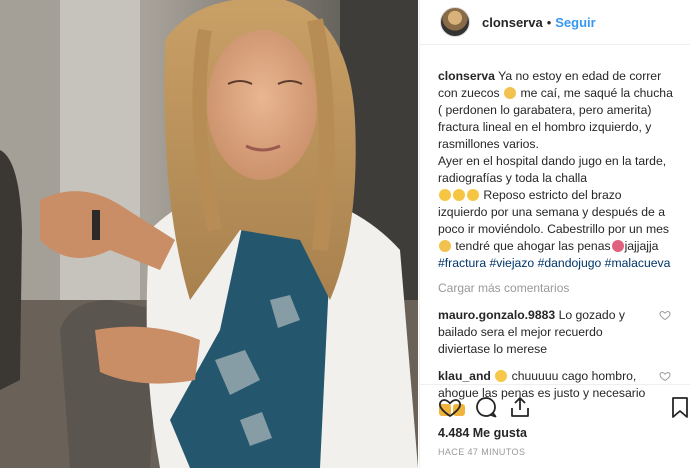  What do you see at coordinates (554, 263) in the screenshot?
I see `caption-hashtags: #fractura #viejazo #dandojugo #malacueva` at bounding box center [554, 263].